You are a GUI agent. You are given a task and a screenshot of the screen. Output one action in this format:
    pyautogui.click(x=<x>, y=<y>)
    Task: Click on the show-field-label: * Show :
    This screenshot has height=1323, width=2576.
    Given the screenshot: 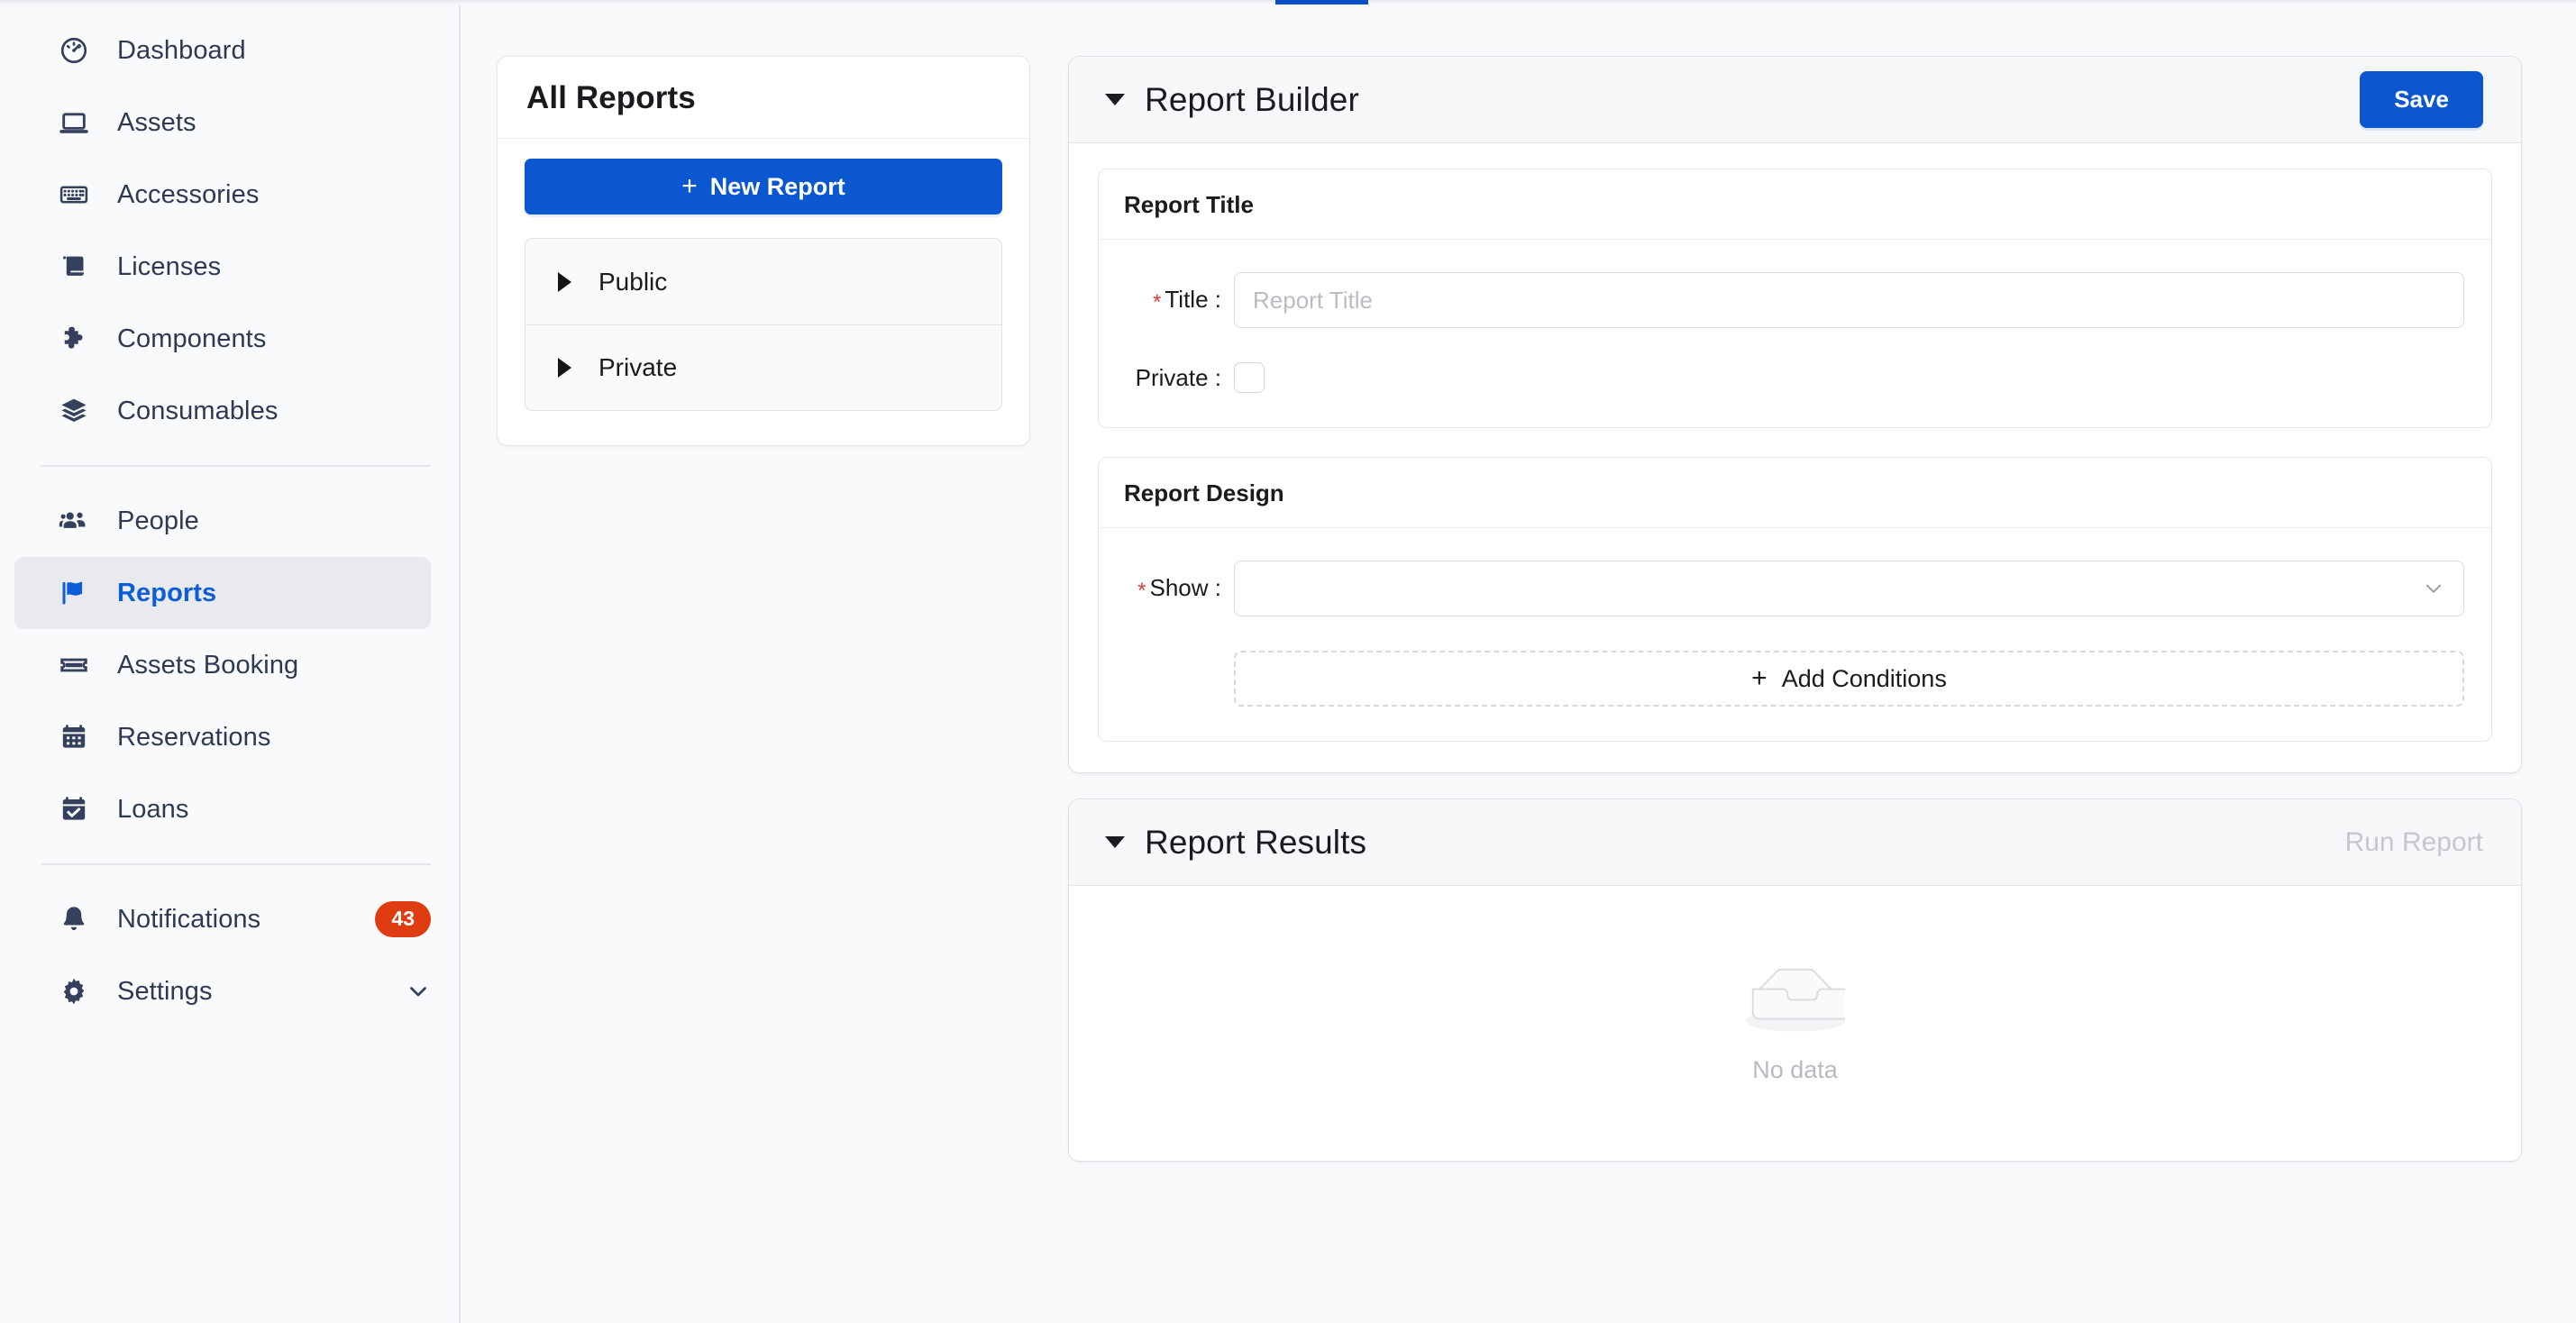 What is the action you would take?
    pyautogui.click(x=1180, y=589)
    